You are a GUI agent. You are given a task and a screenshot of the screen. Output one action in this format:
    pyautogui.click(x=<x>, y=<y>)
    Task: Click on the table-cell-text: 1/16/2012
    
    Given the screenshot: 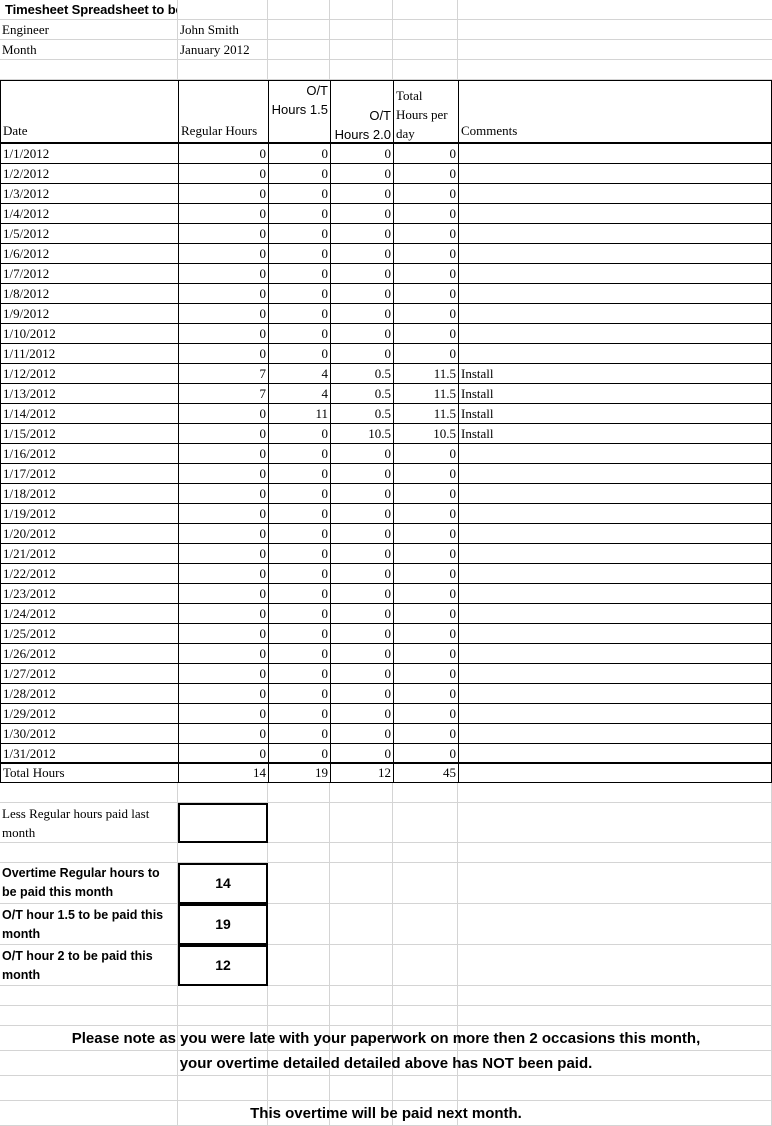 What is the action you would take?
    pyautogui.click(x=29, y=453)
    